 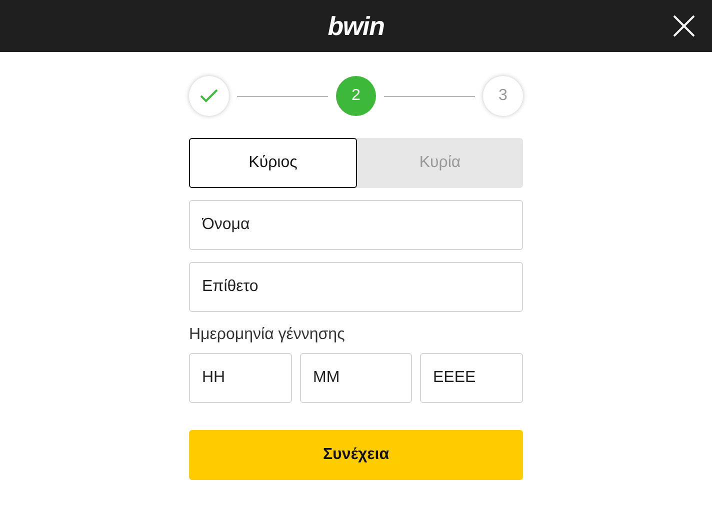 I want to click on input-field: ΕΕΕΕ, so click(x=471, y=378).